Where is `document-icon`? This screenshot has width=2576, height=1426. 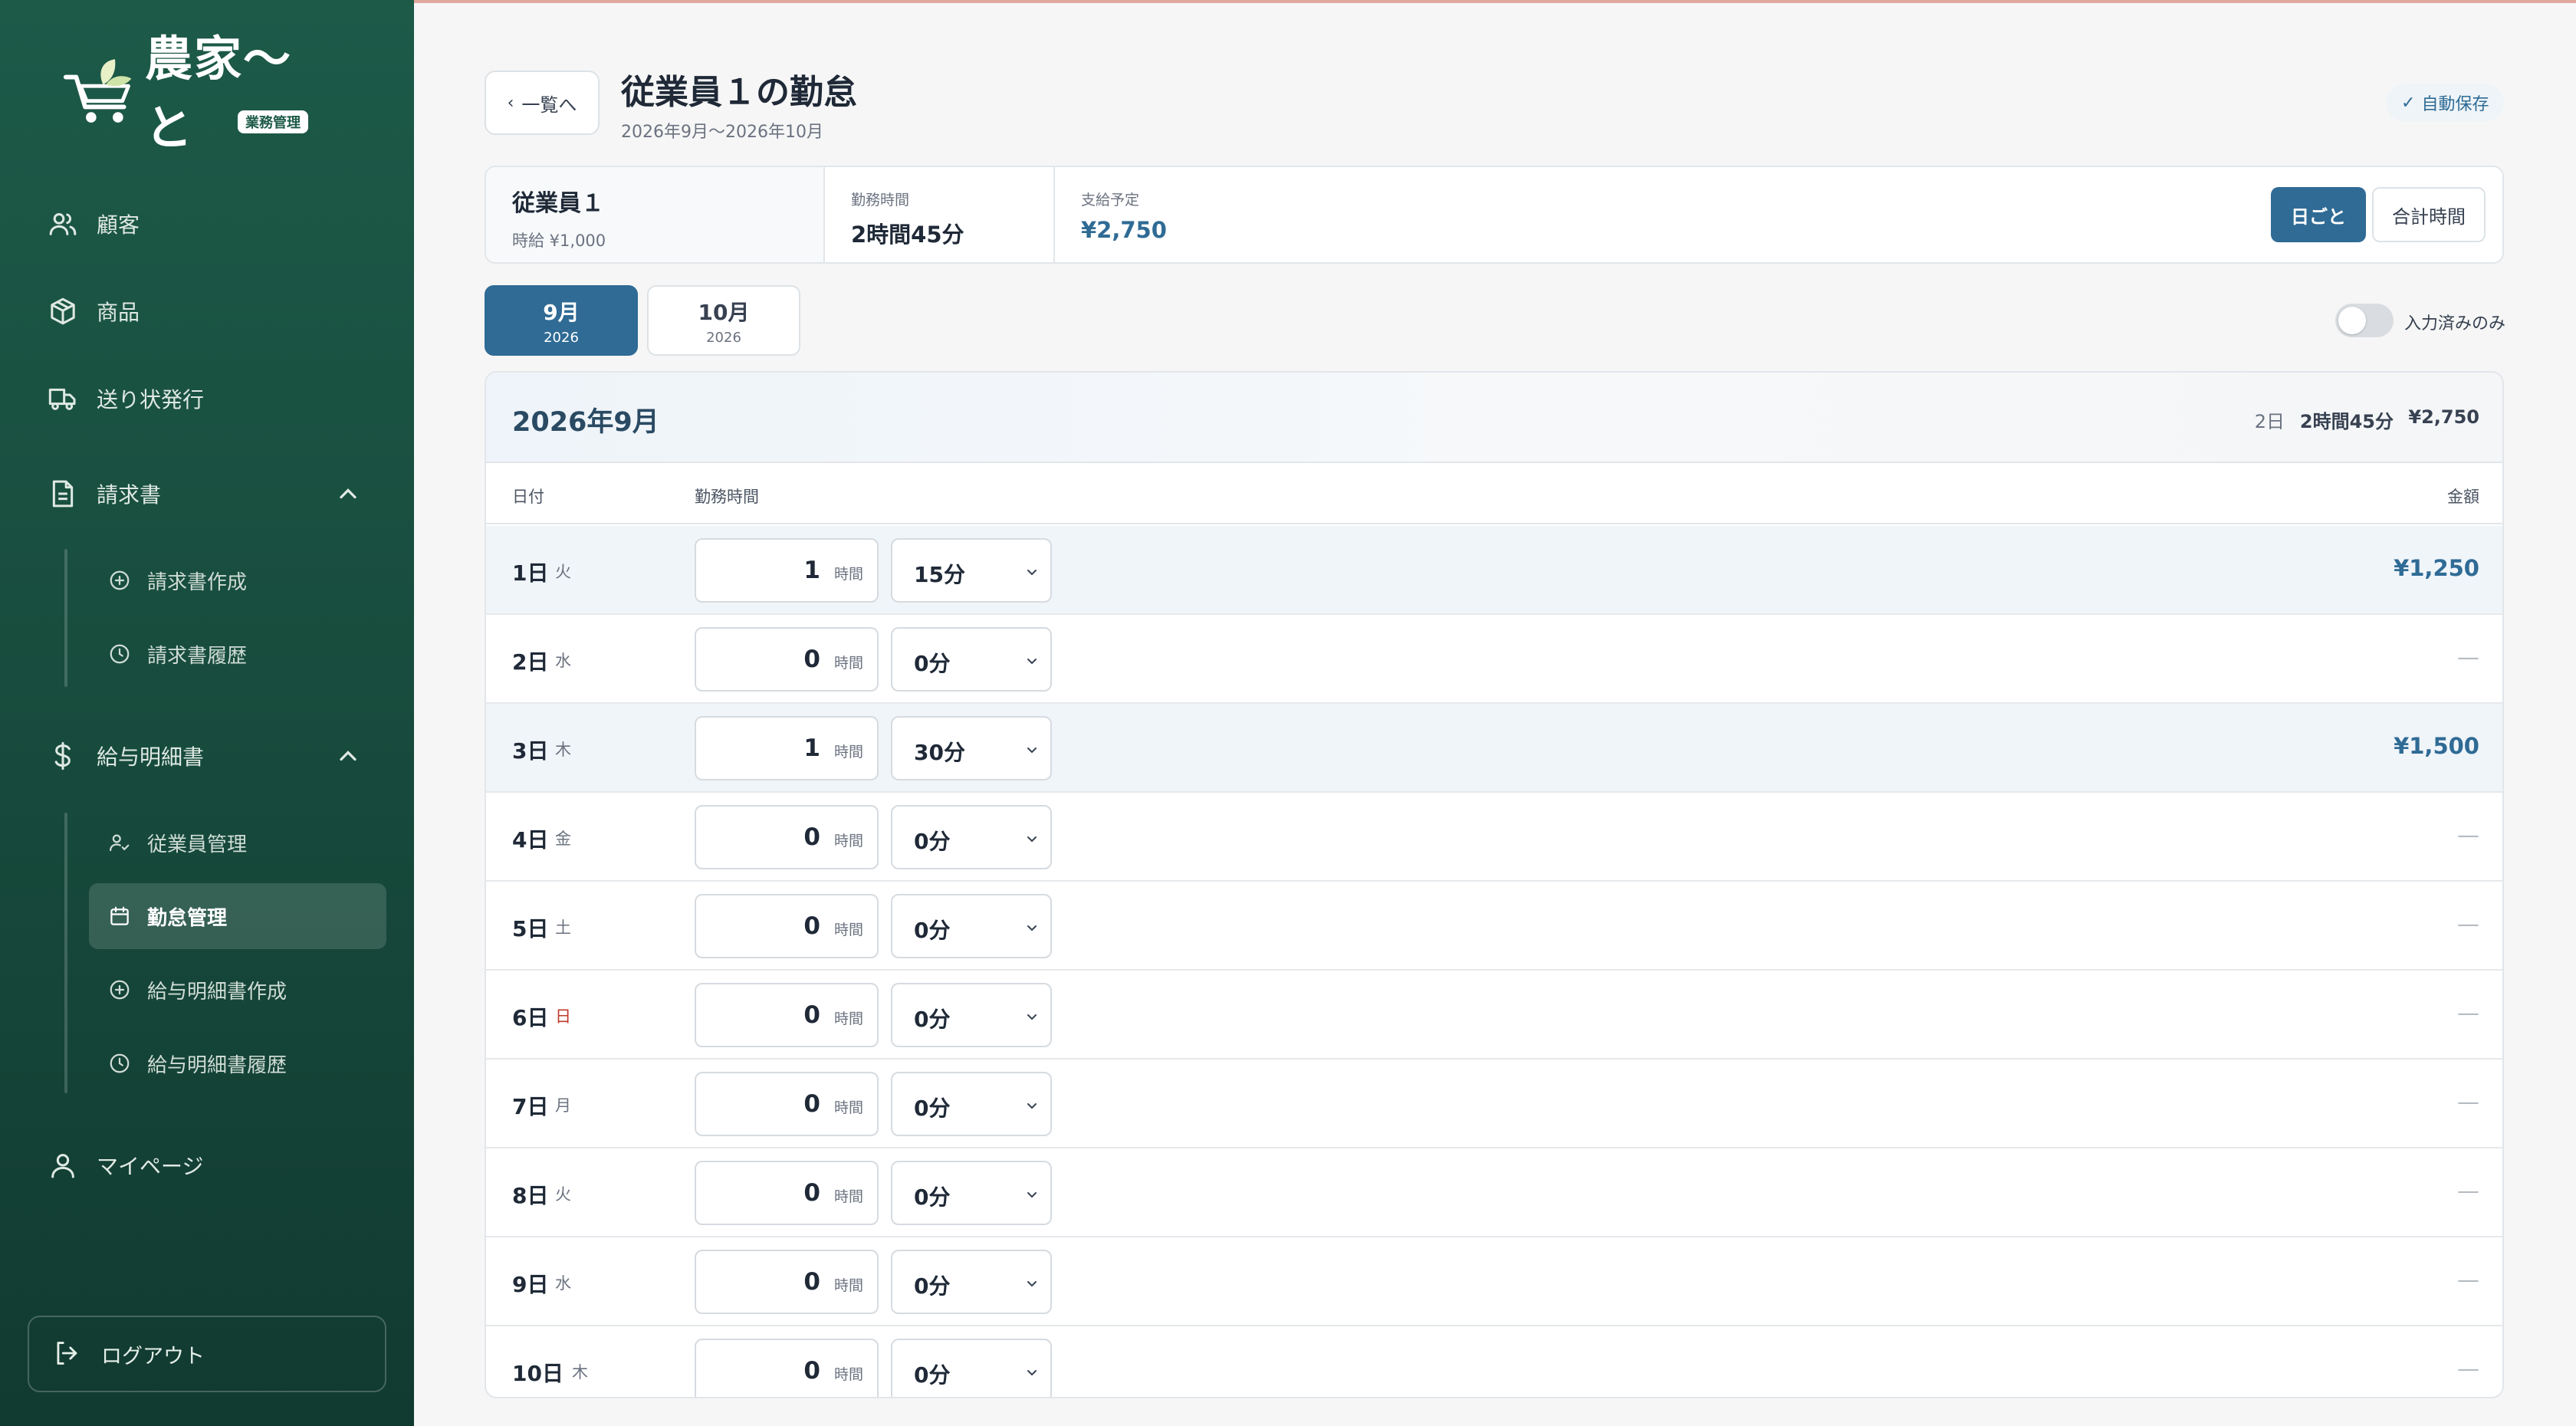
document-icon is located at coordinates (63, 494).